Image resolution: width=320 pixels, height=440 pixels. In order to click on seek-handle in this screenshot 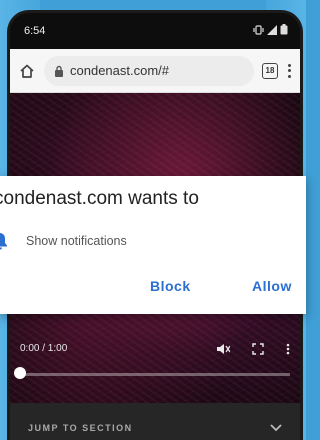, I will do `click(20, 373)`.